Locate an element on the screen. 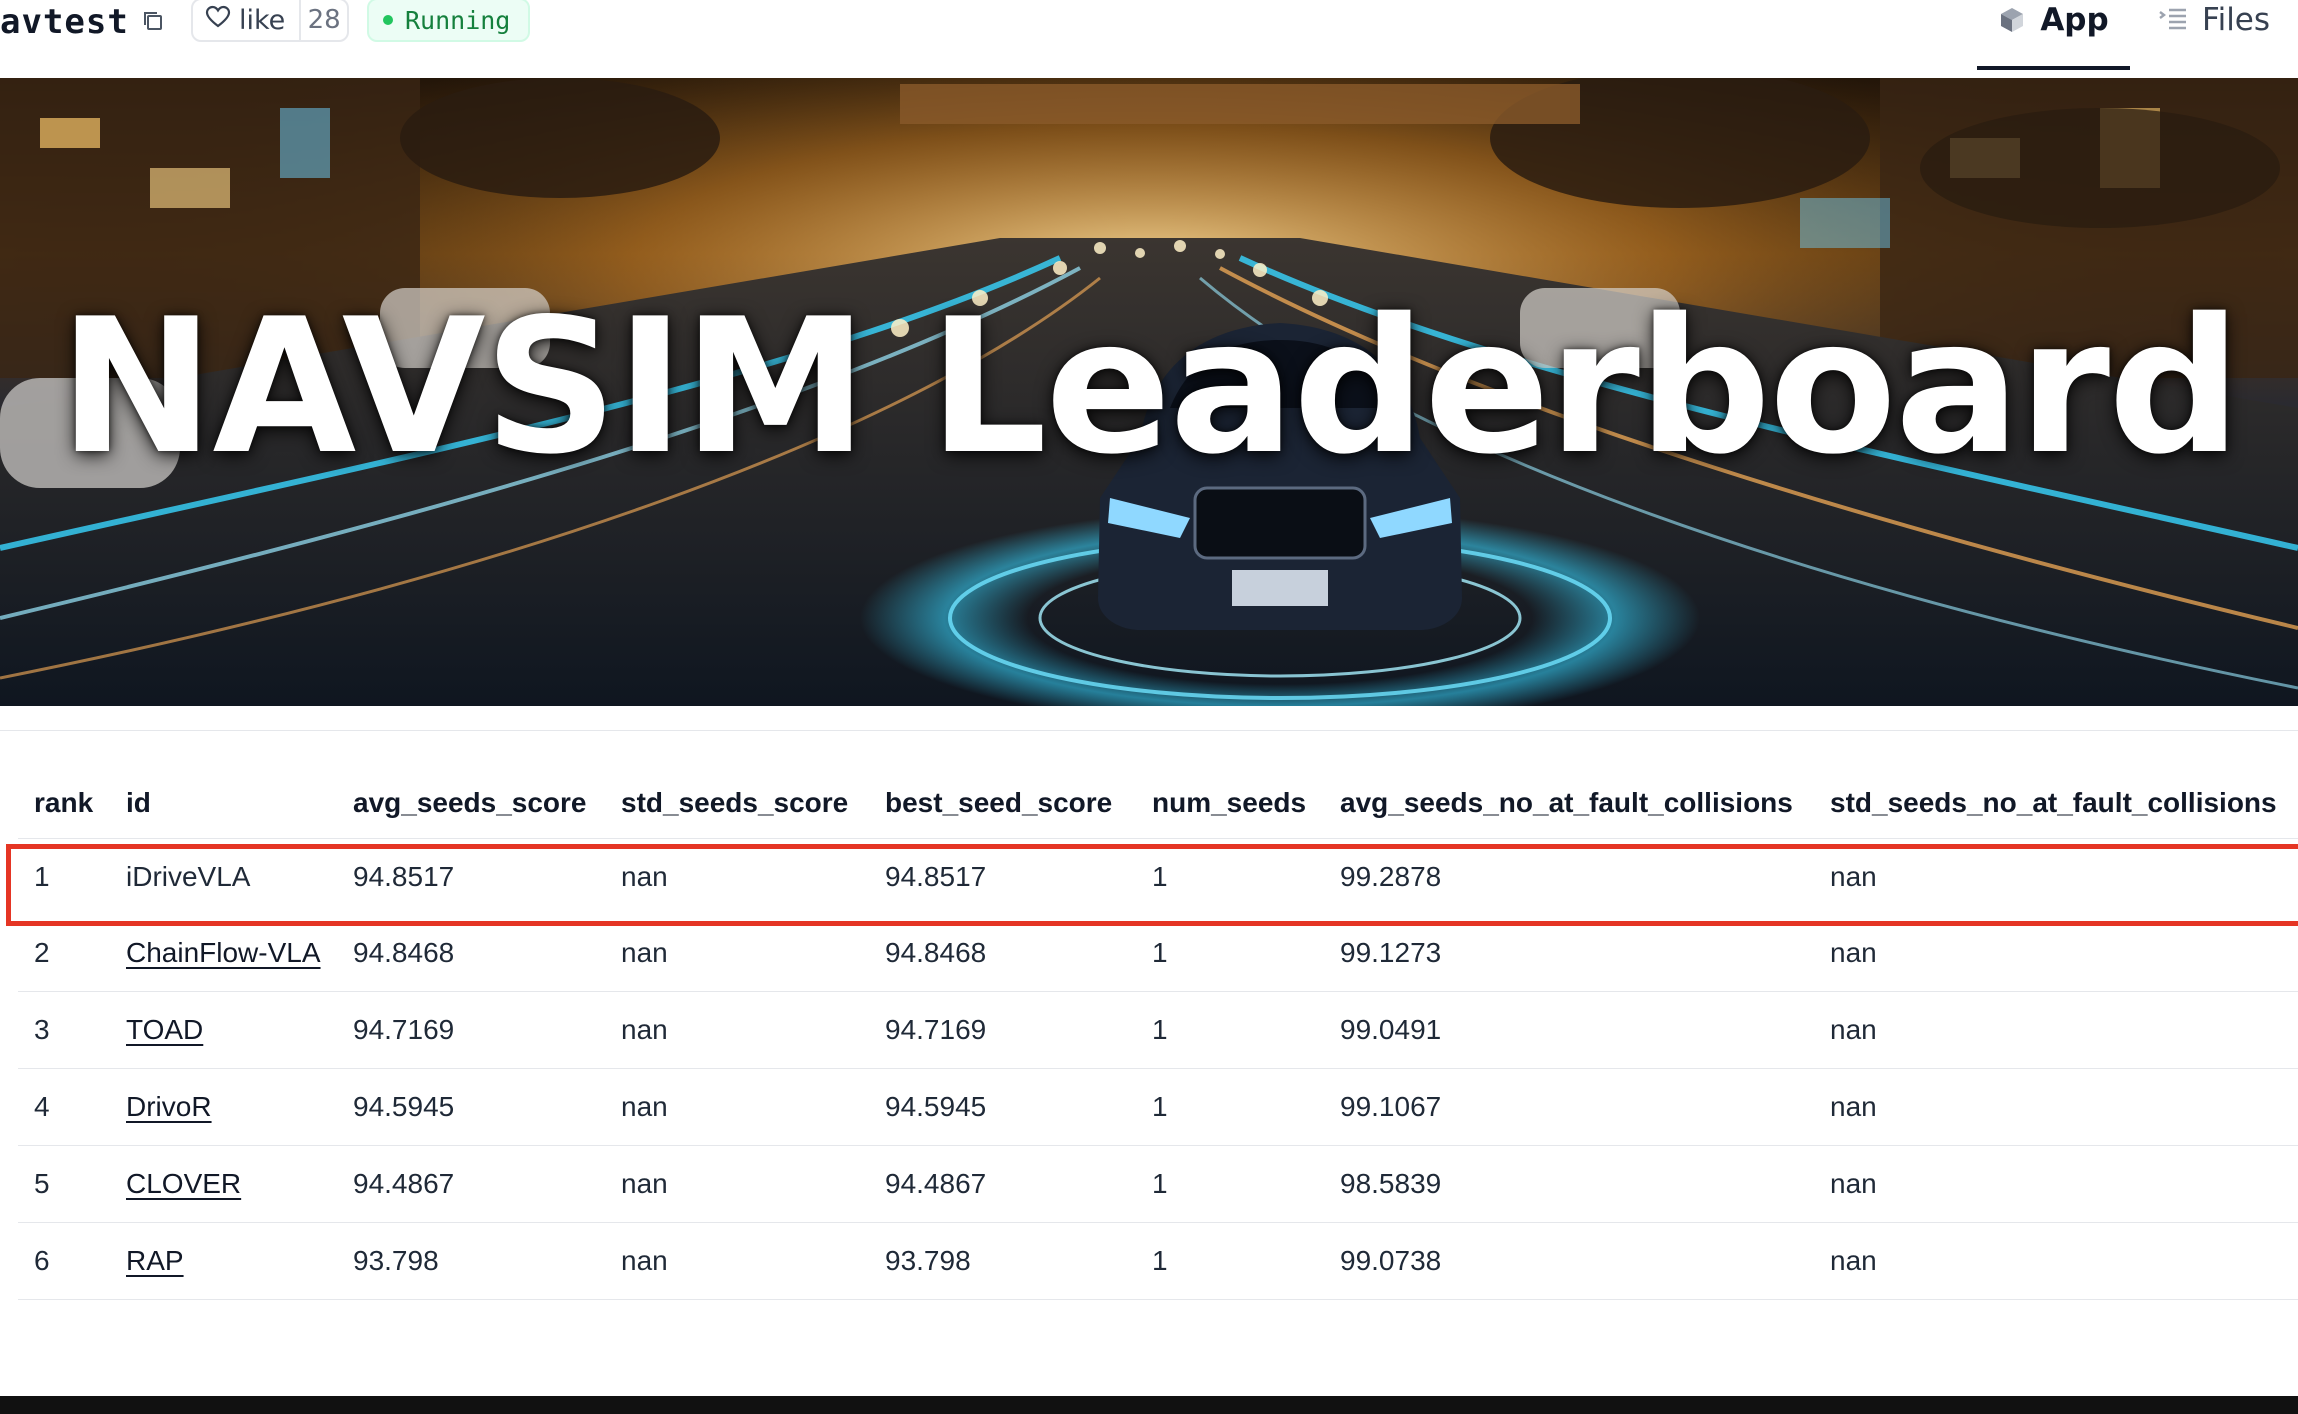  heart-icon is located at coordinates (222, 20).